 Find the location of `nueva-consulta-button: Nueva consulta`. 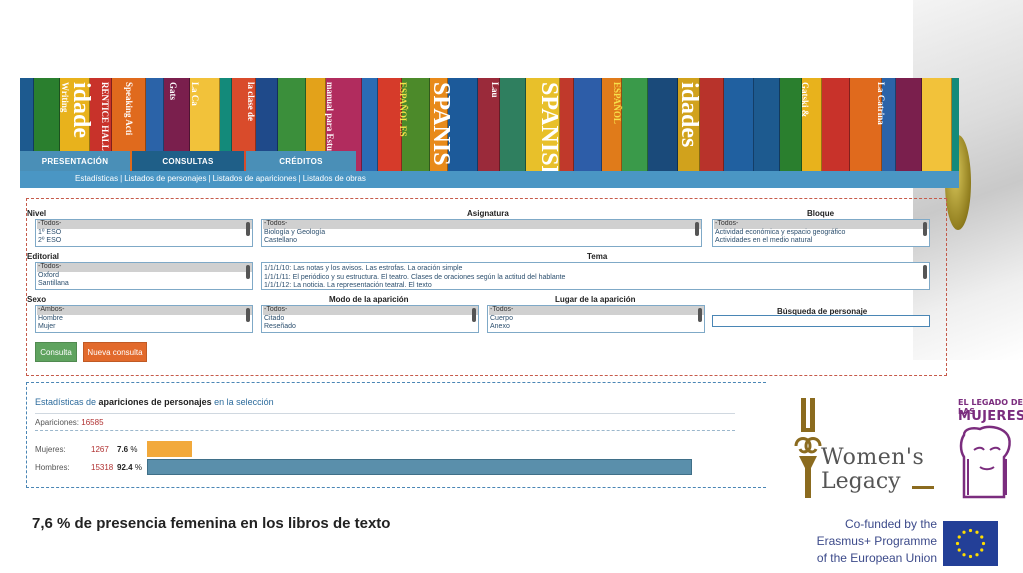

nueva-consulta-button: Nueva consulta is located at coordinates (115, 352).